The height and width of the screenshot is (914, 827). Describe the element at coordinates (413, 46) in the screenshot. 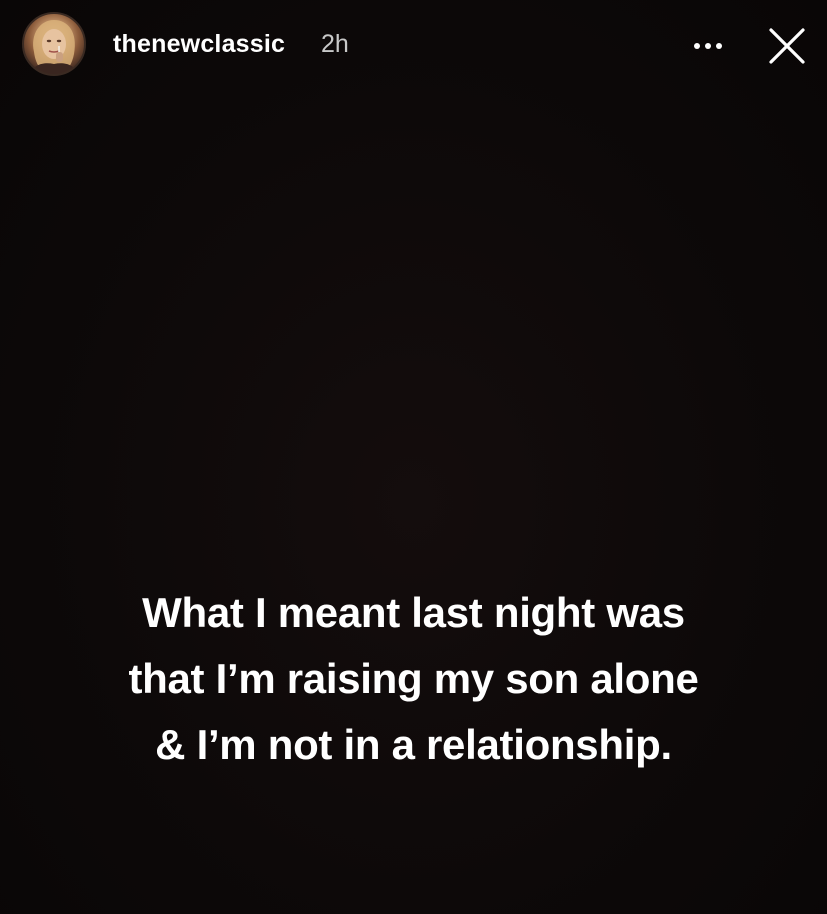

I see `story-header: thenewclassic 2h` at that location.